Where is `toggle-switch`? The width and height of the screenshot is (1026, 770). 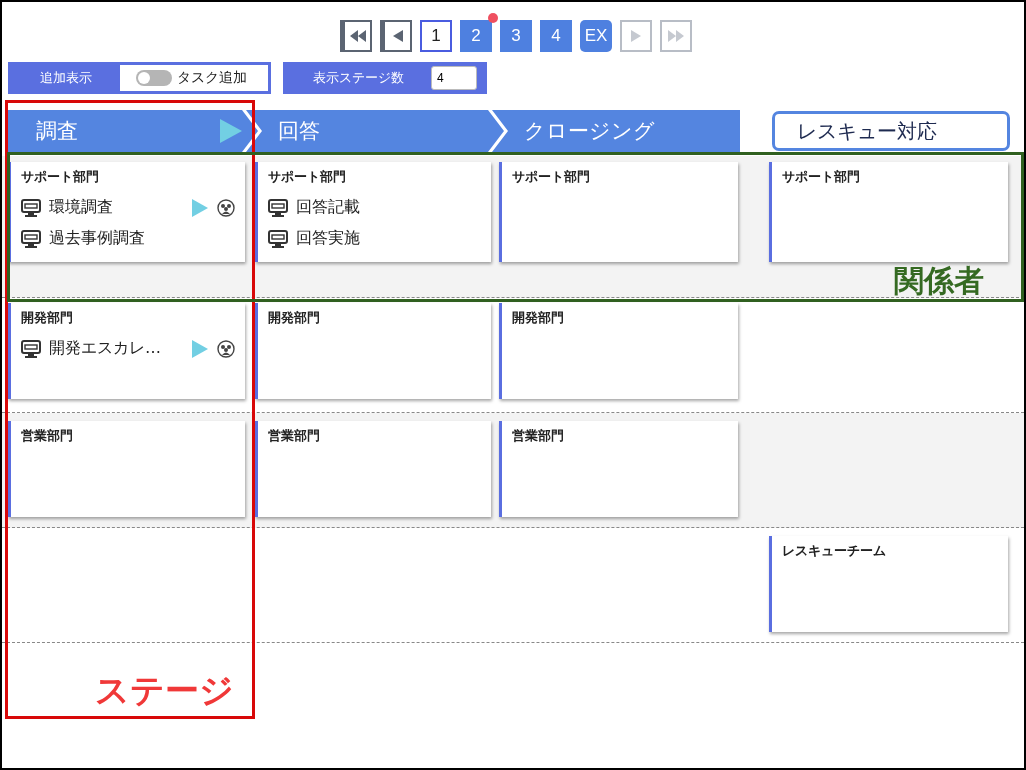 toggle-switch is located at coordinates (154, 78).